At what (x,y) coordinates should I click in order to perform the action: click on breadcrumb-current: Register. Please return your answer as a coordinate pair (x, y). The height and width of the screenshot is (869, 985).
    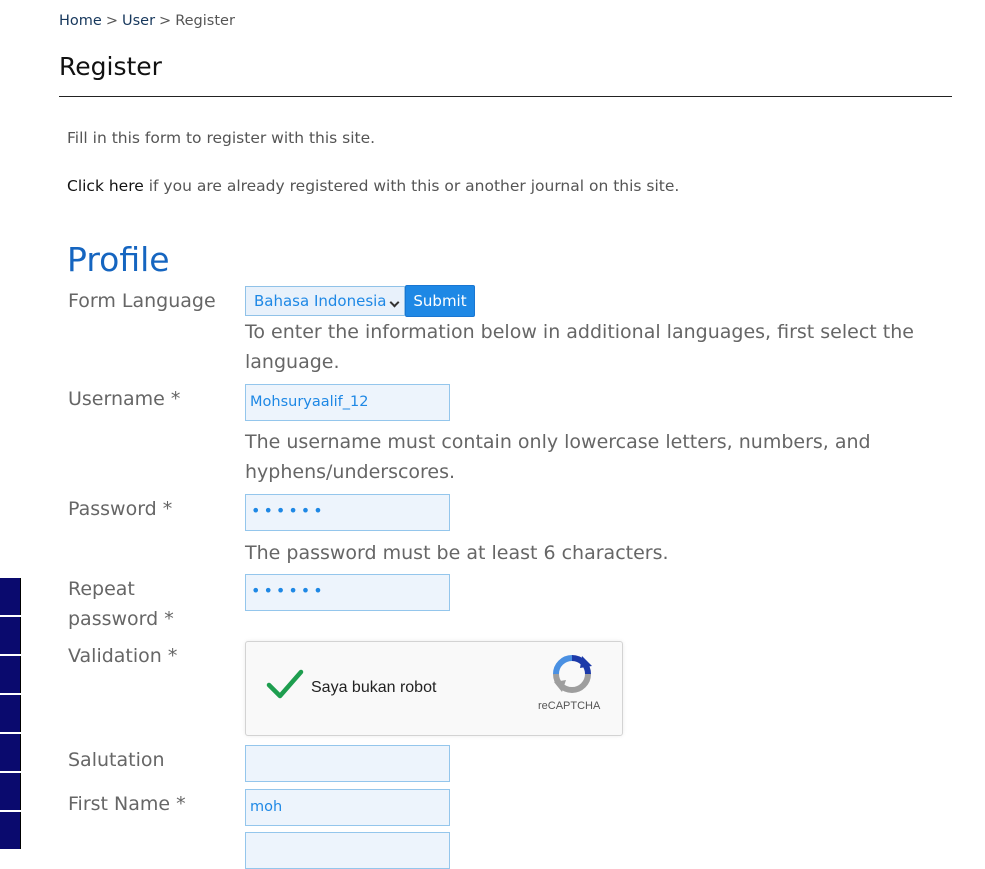
    Looking at the image, I should click on (205, 21).